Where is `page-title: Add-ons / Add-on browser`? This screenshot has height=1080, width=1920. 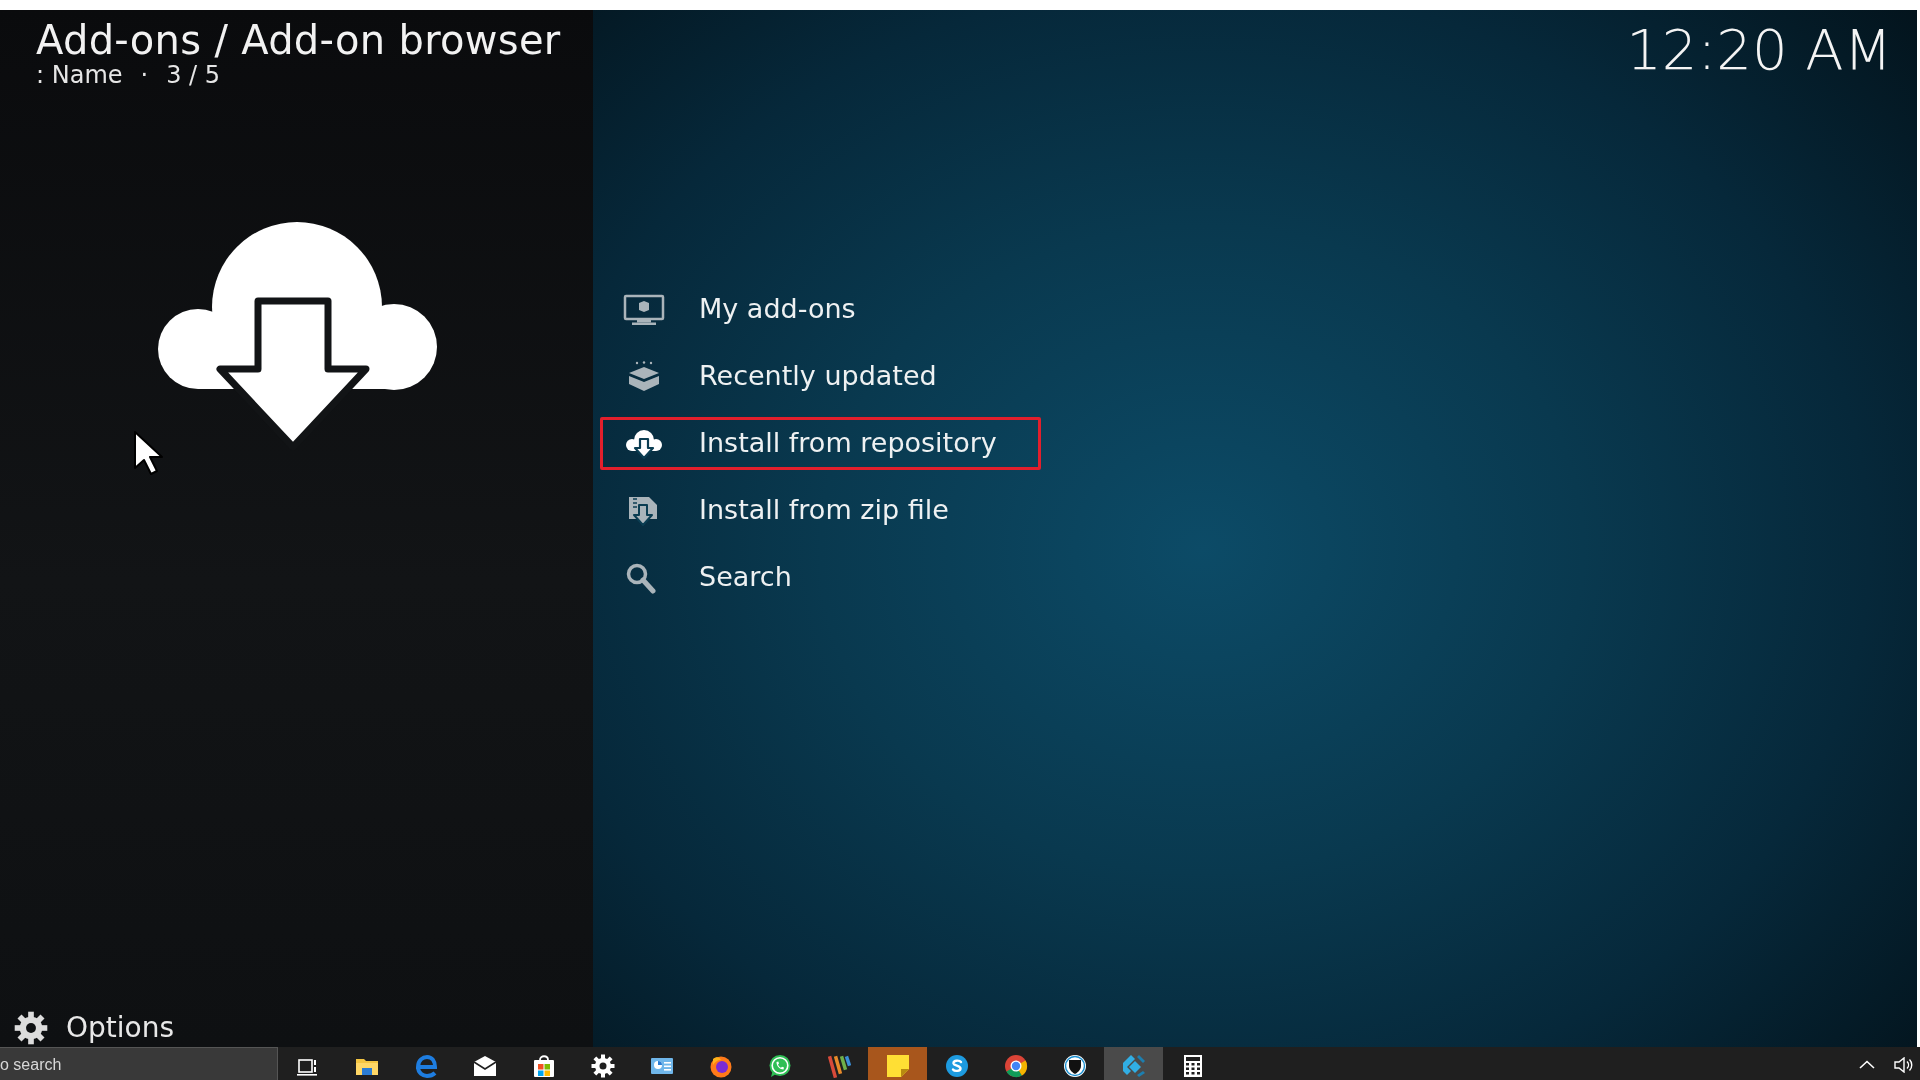 page-title: Add-ons / Add-on browser is located at coordinates (299, 40).